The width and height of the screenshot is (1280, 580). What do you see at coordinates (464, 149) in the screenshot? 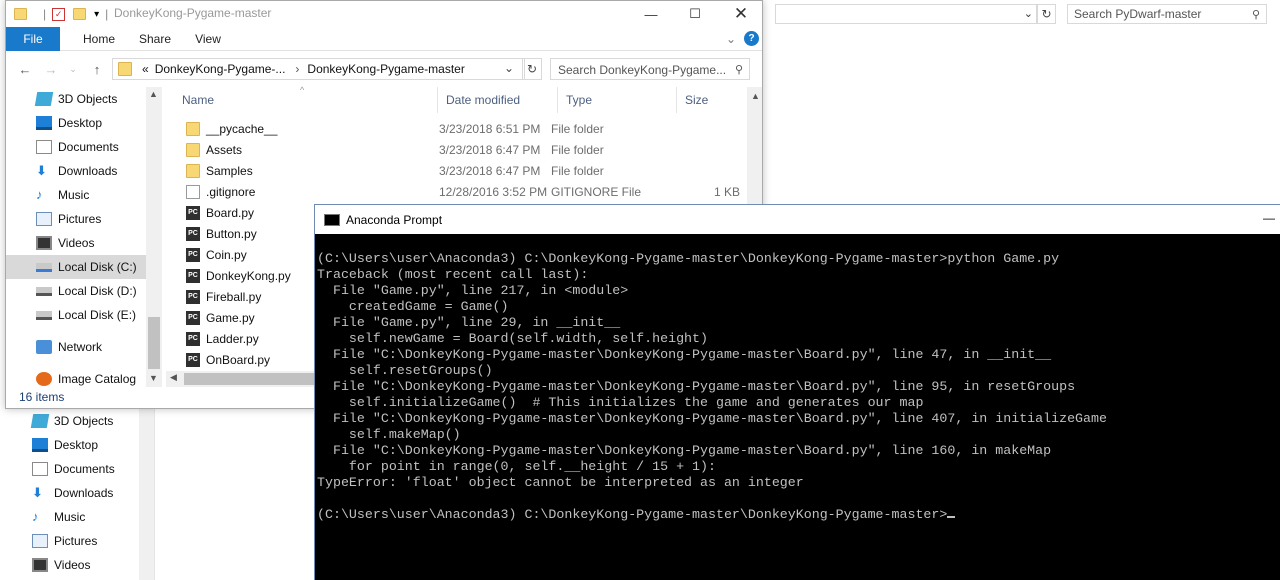
I see `file-row: Assets 3/23/2018 6:47 PM File folder` at bounding box center [464, 149].